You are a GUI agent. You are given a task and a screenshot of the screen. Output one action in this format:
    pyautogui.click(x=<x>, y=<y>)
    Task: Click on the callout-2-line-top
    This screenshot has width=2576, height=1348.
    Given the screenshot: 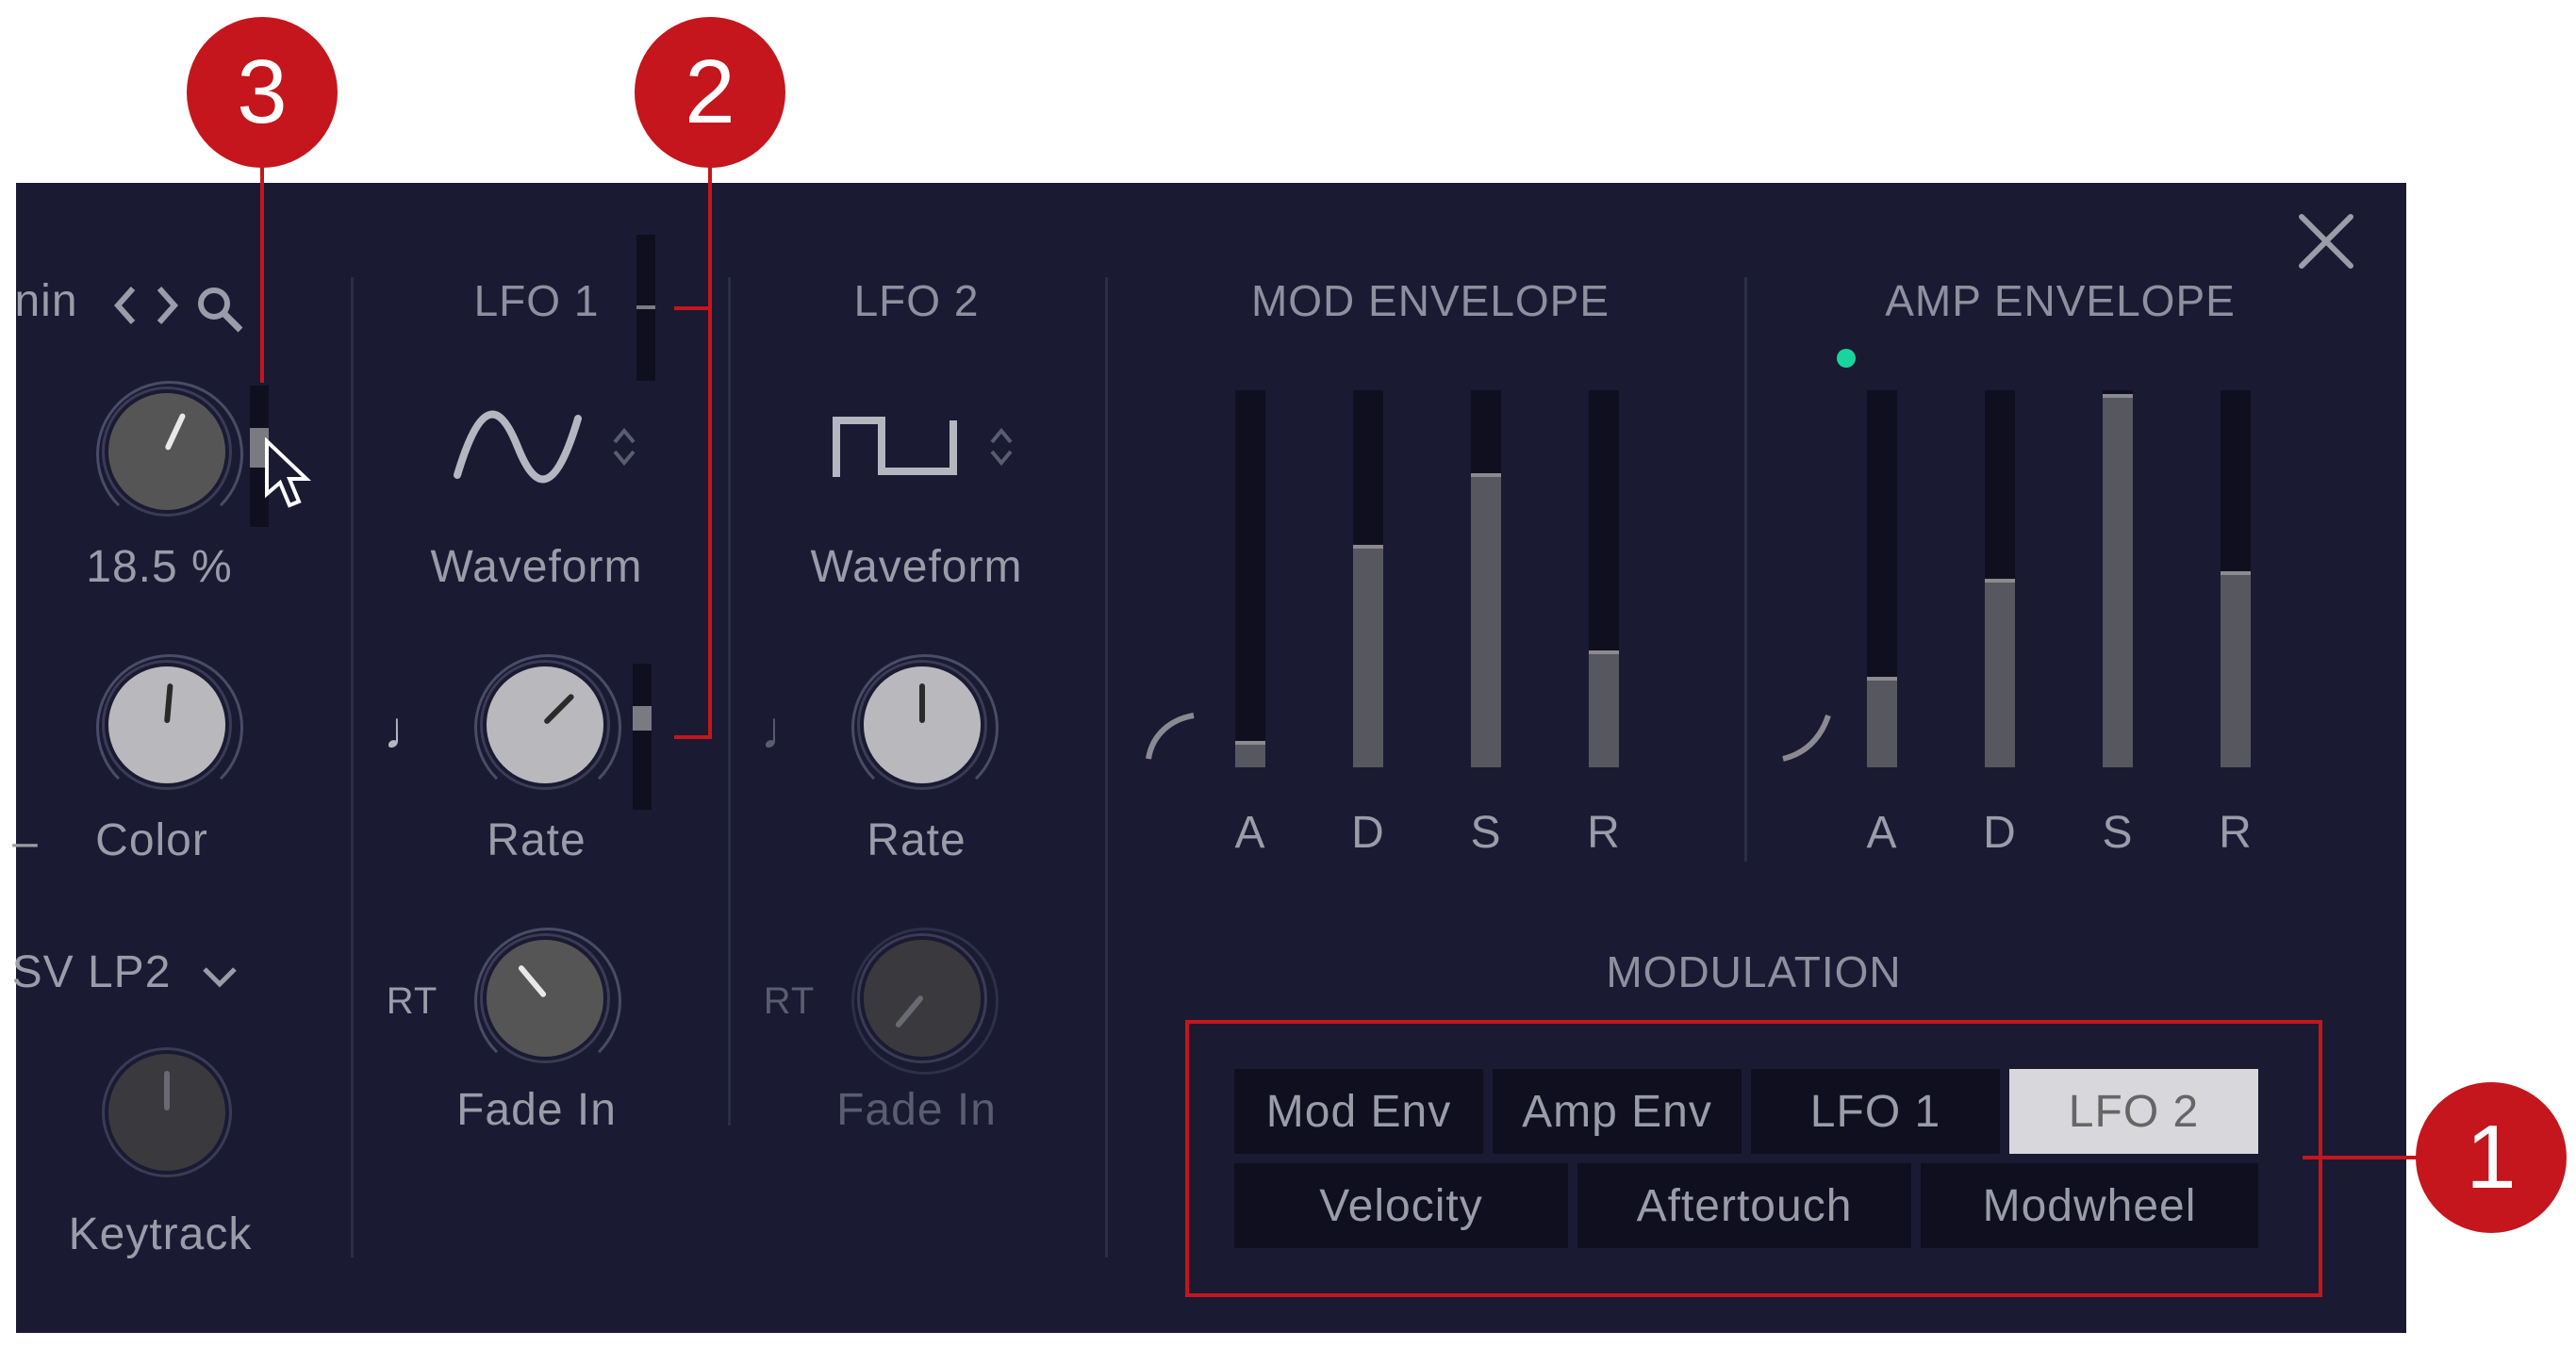 What is the action you would take?
    pyautogui.click(x=693, y=308)
    